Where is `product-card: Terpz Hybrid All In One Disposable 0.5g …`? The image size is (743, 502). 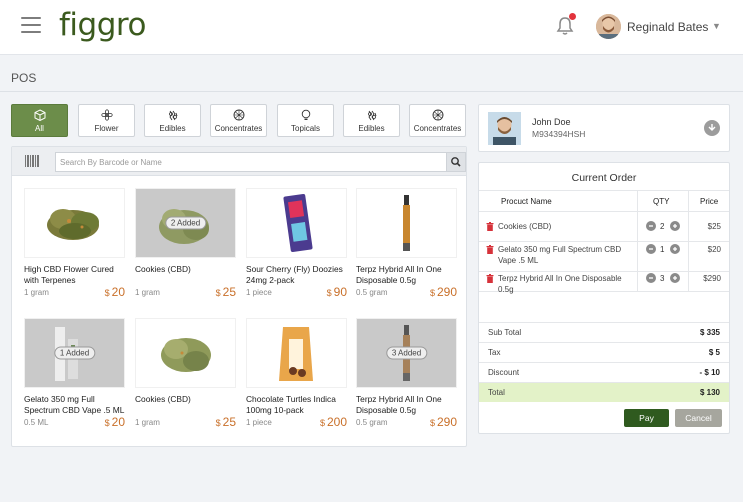 product-card: Terpz Hybrid All In One Disposable 0.5g … is located at coordinates (406, 243).